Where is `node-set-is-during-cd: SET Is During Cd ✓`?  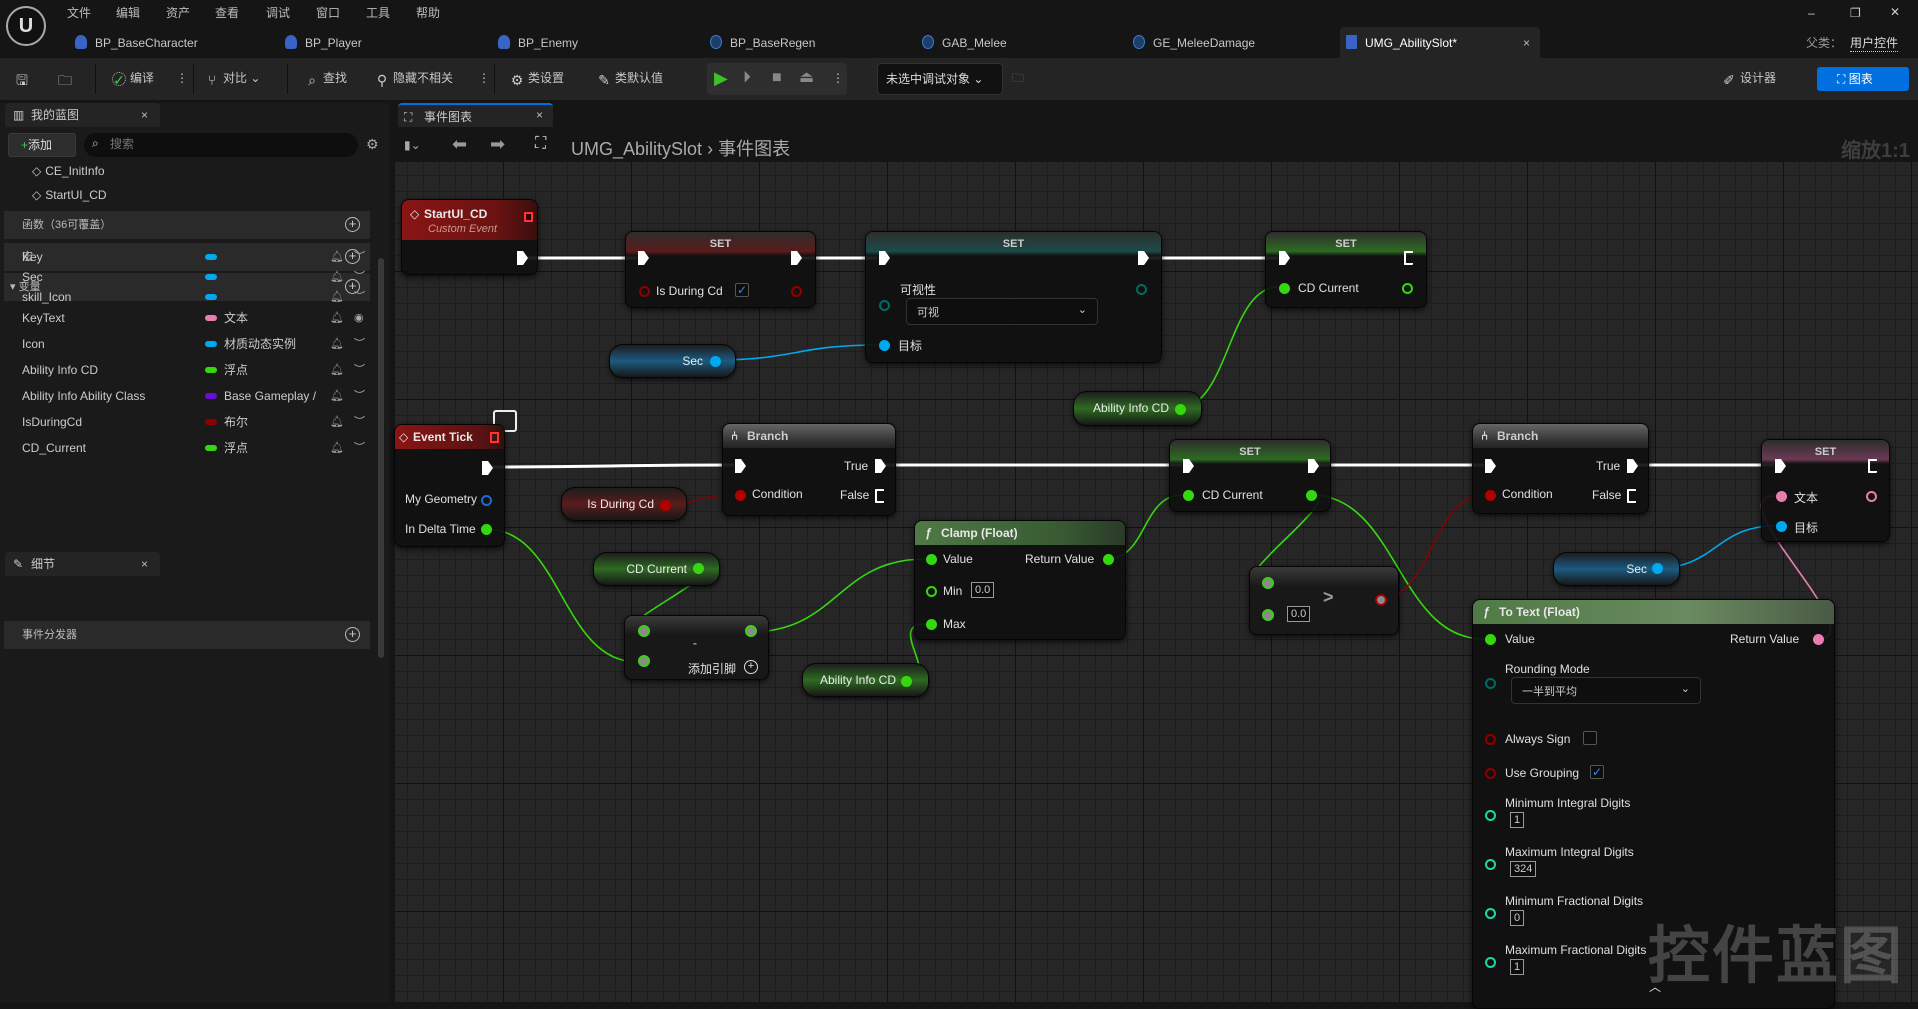 node-set-is-during-cd: SET Is During Cd ✓ is located at coordinates (720, 269).